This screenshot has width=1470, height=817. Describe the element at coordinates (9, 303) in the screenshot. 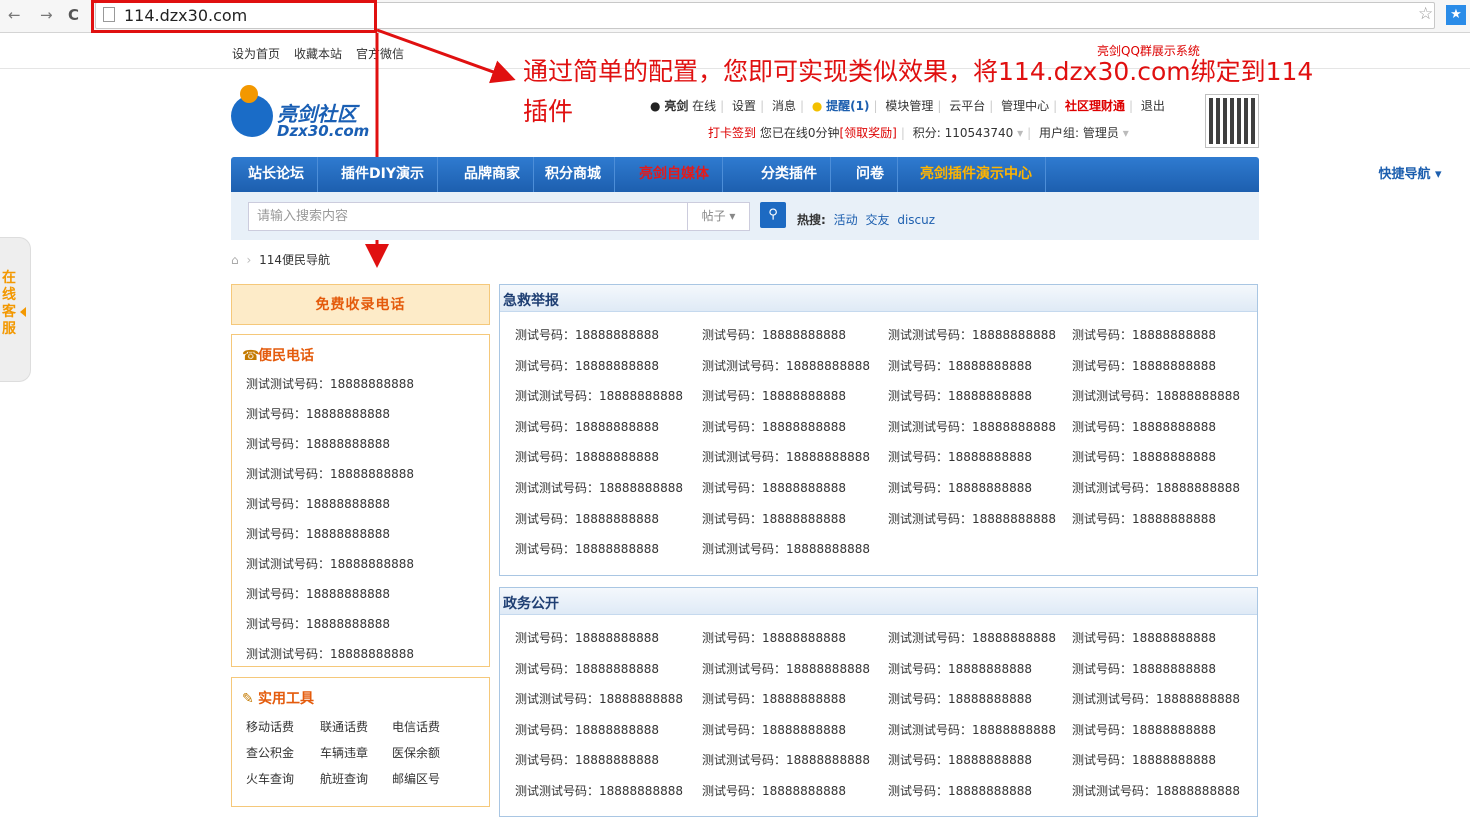

I see `online-service-label: 在线客服` at that location.